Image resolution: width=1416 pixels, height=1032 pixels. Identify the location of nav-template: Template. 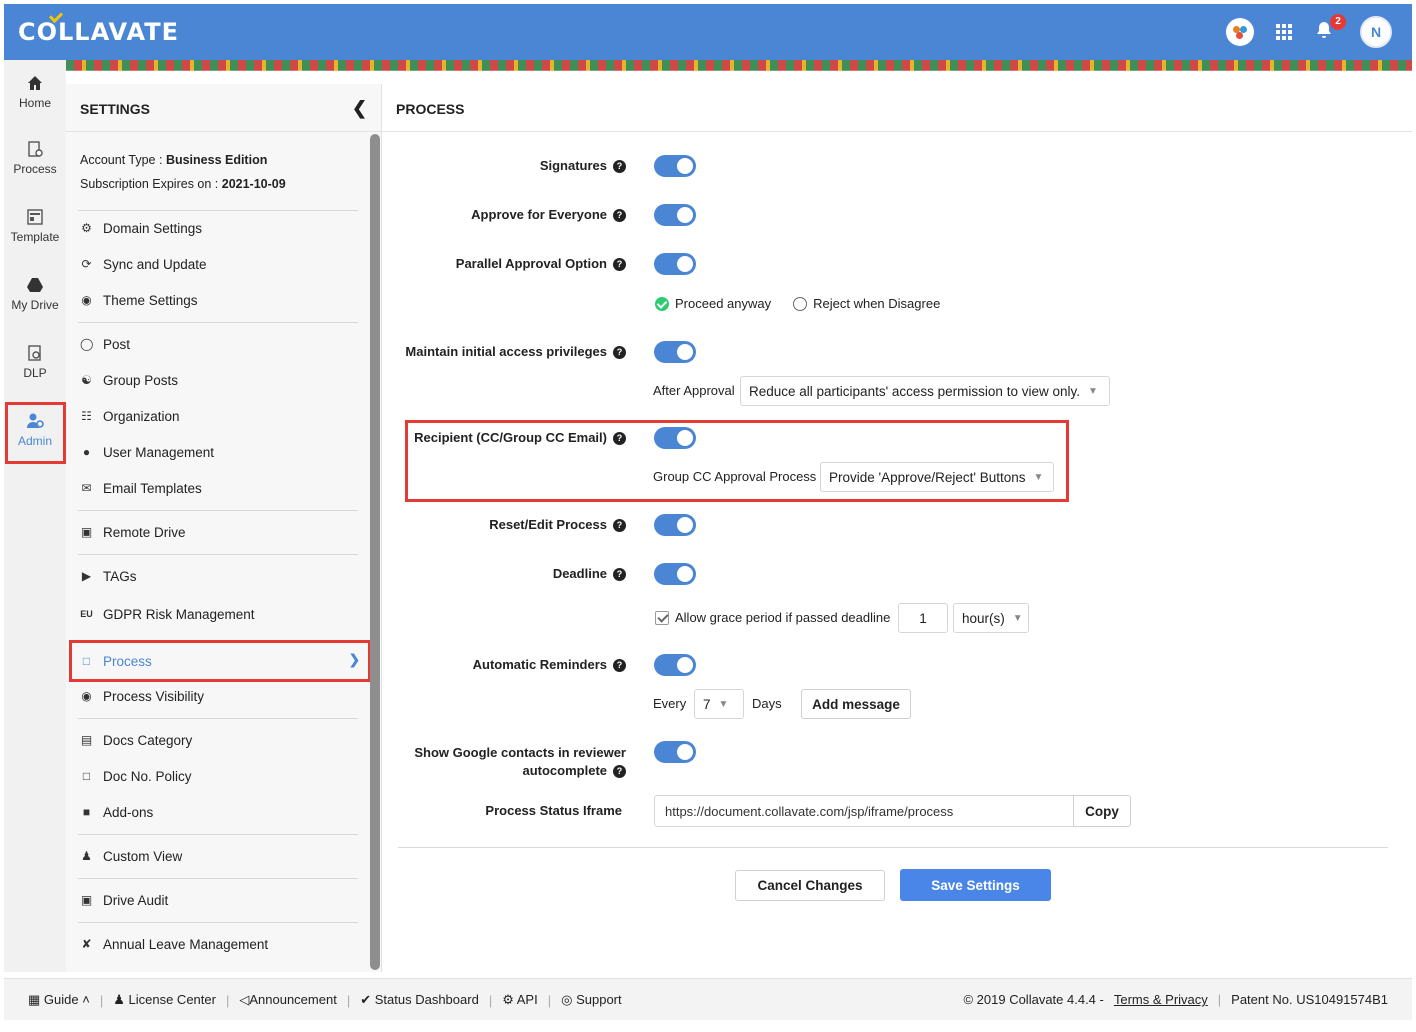
(35, 226).